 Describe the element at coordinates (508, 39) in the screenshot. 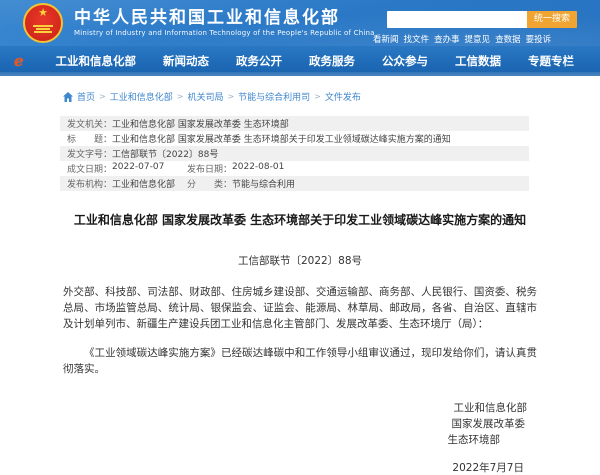

I see `quick-link-data: 查数据` at that location.